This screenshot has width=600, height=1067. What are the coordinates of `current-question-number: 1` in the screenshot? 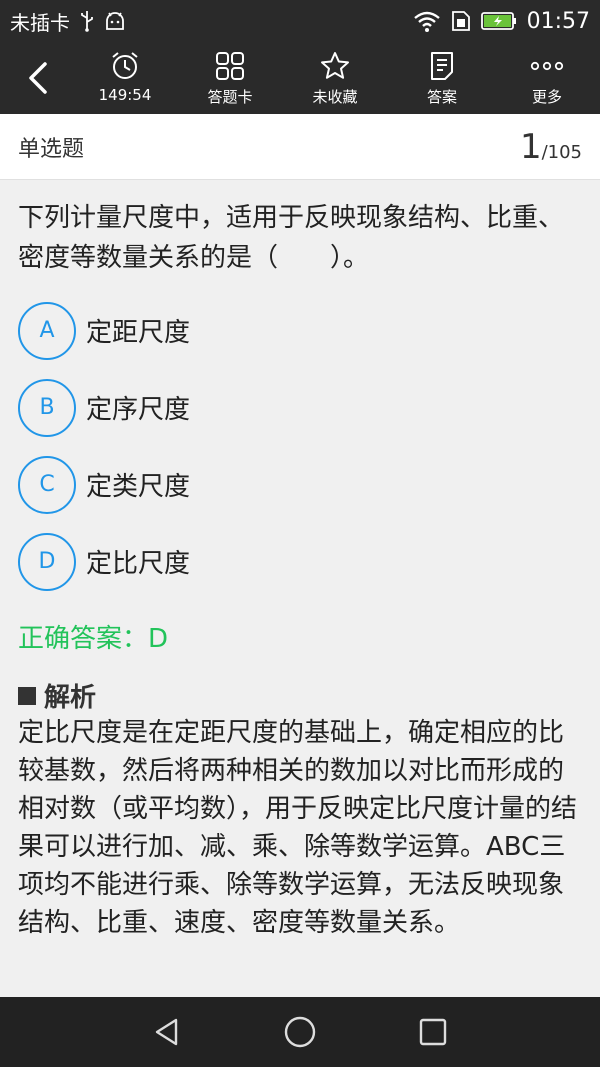 It's located at (530, 146).